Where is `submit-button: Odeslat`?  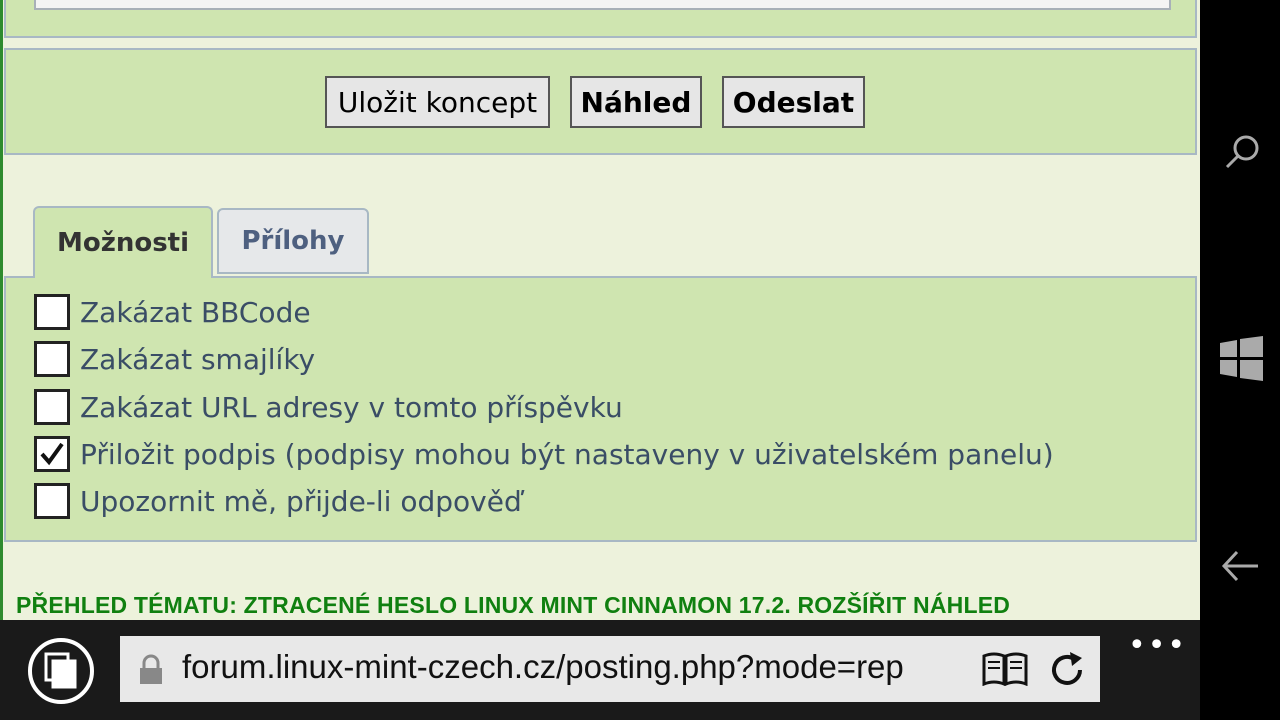
submit-button: Odeslat is located at coordinates (793, 102).